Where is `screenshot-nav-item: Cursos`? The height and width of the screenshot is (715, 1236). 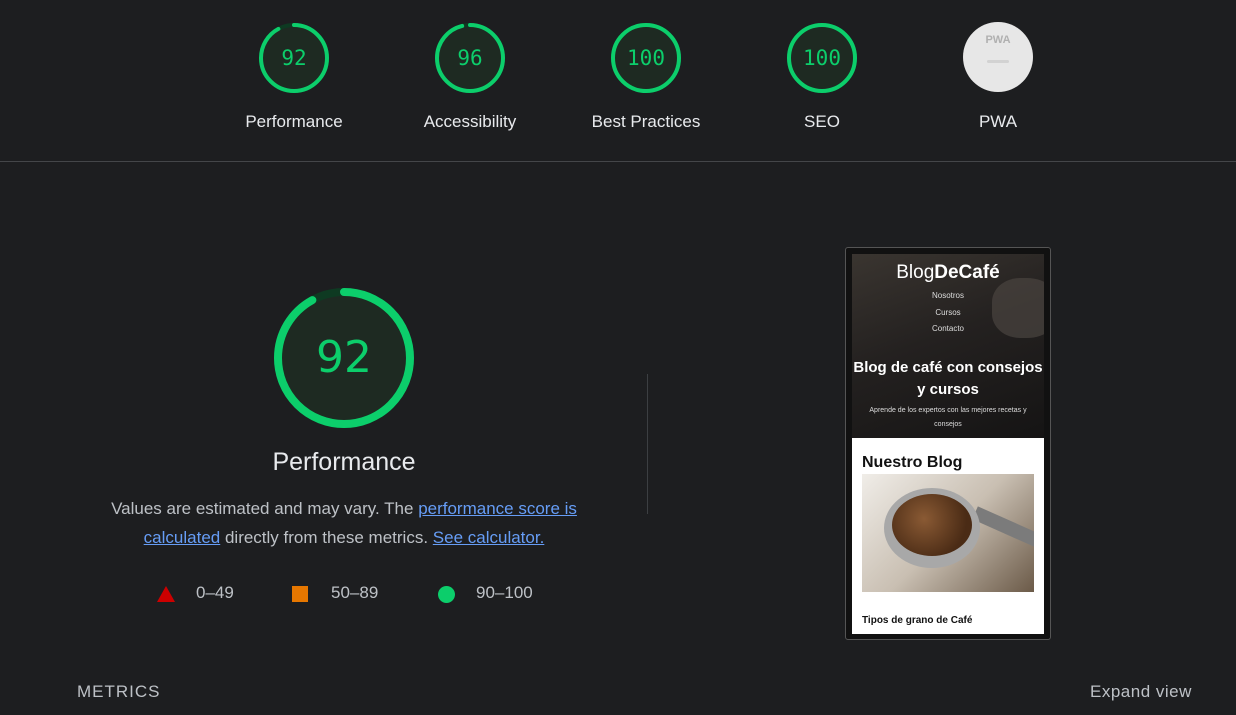
screenshot-nav-item: Cursos is located at coordinates (948, 312).